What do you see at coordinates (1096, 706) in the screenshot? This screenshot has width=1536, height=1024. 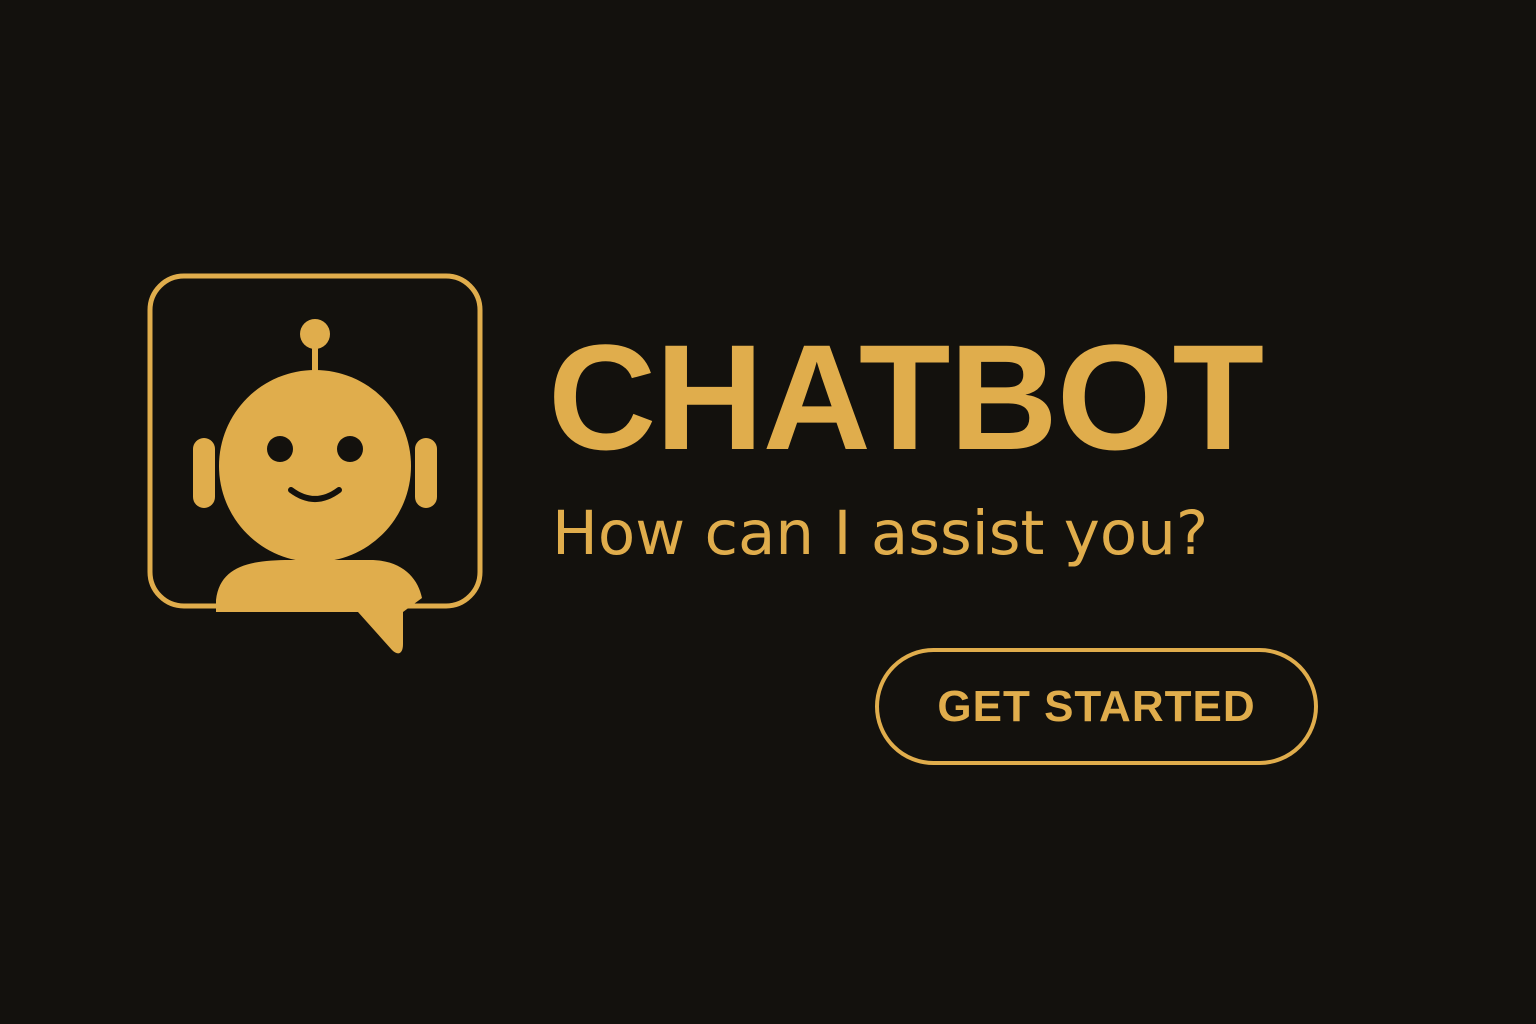 I see `get-started-button: GET STARTED` at bounding box center [1096, 706].